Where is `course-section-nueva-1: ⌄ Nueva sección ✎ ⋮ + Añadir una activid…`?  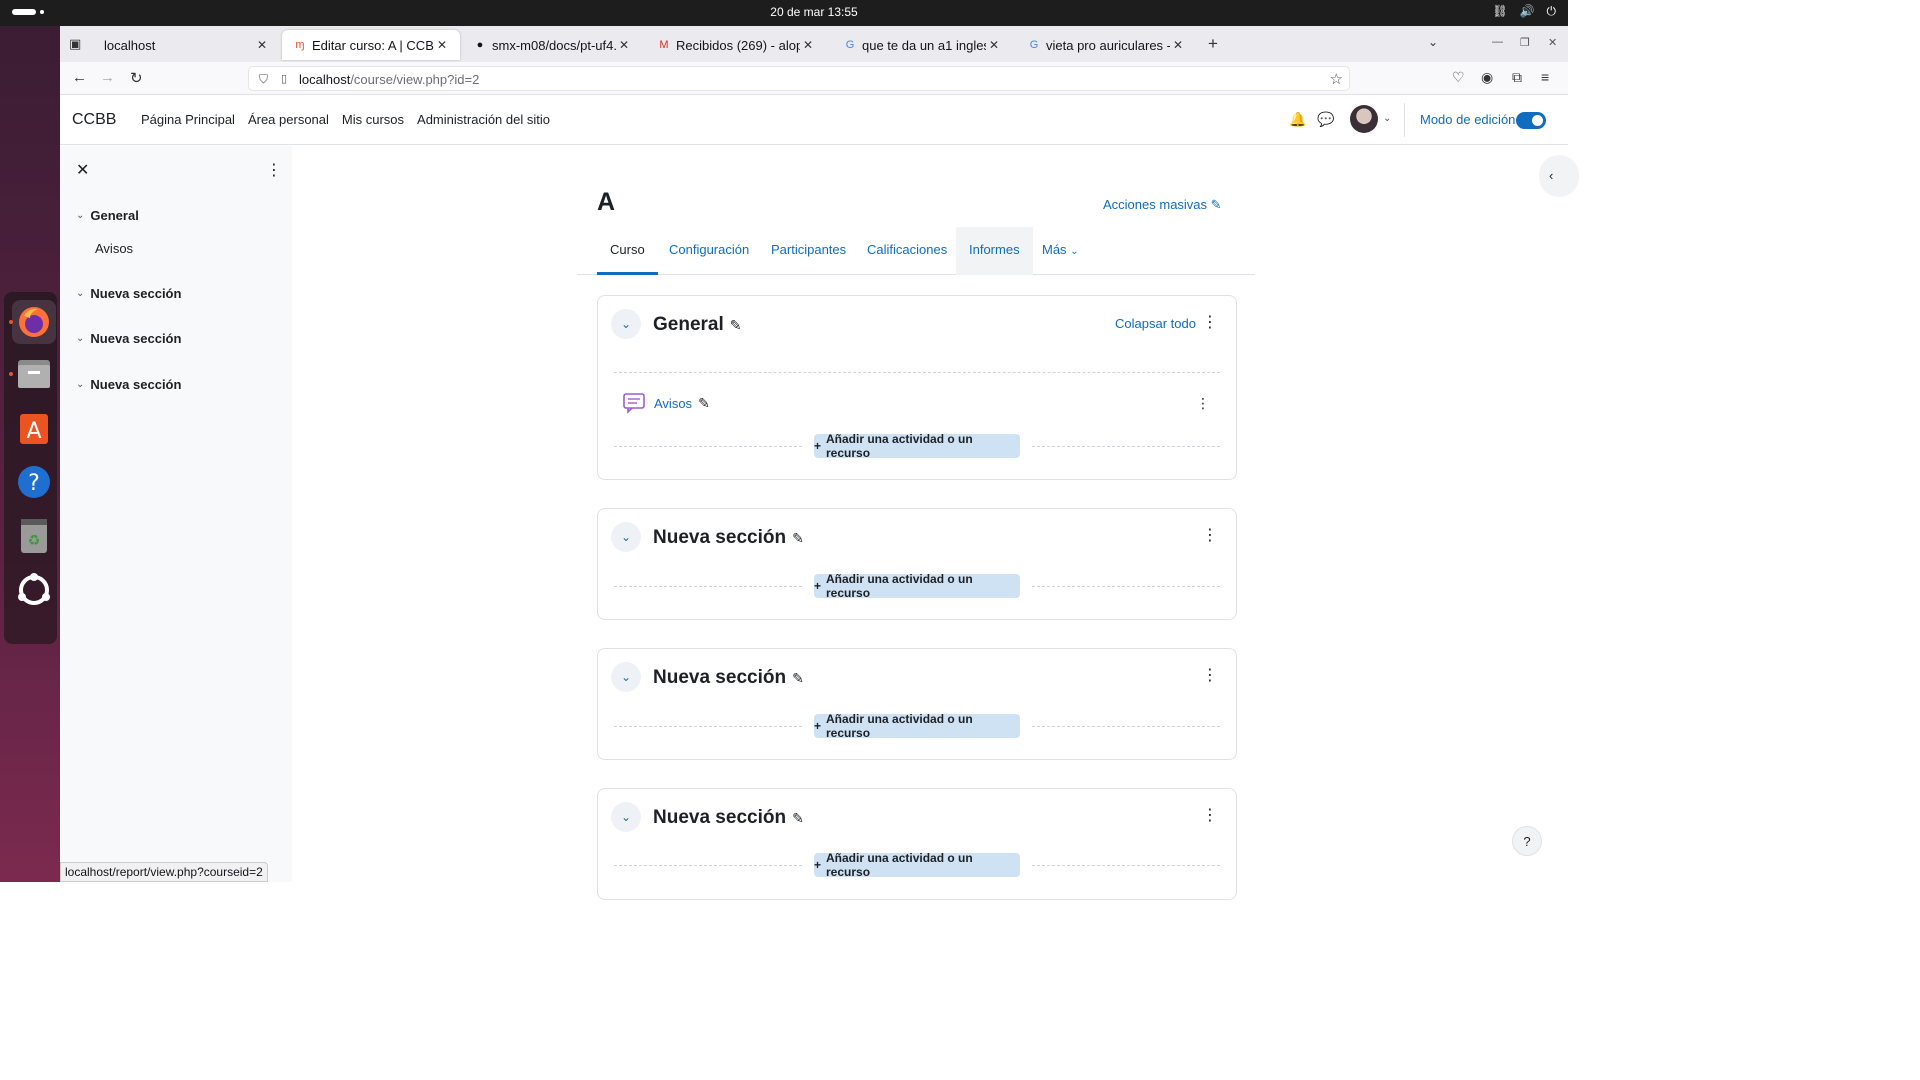
course-section-nueva-1: ⌄ Nueva sección ✎ ⋮ + Añadir una activid… is located at coordinates (917, 564).